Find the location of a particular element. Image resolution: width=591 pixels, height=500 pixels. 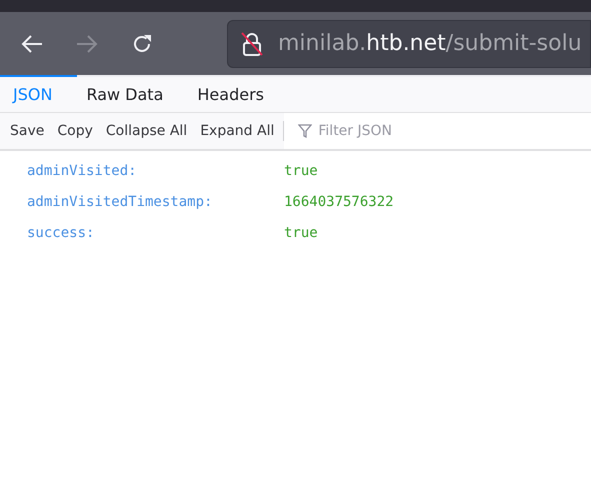

json-key: success: is located at coordinates (155, 233).